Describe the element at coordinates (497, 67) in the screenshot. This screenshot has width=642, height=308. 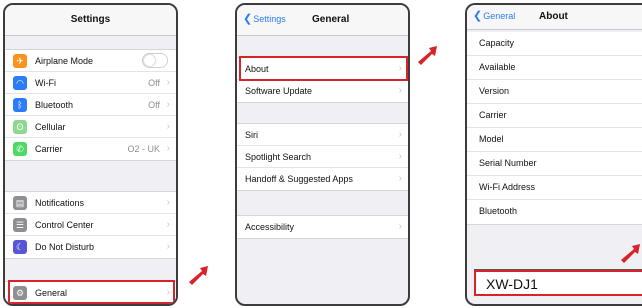
I see `available-label: Available` at that location.